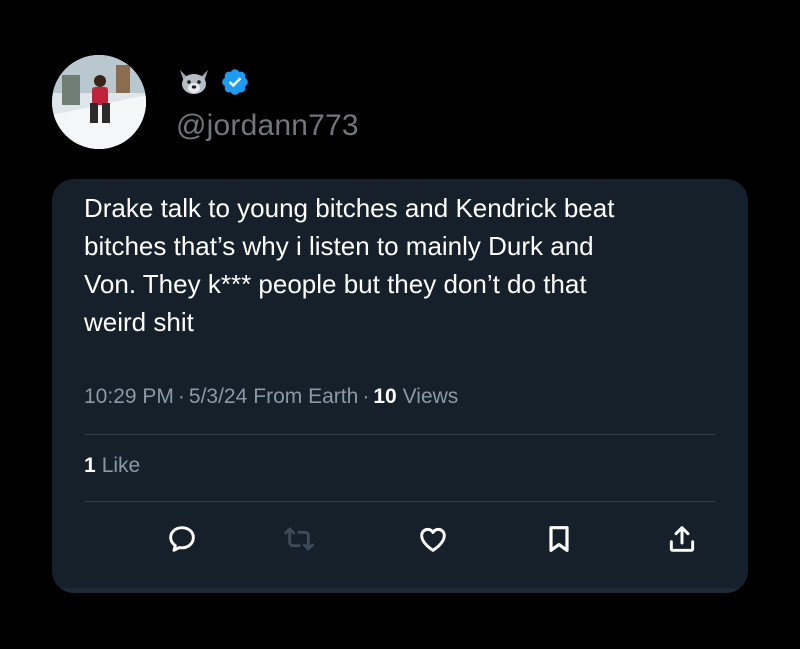 Image resolution: width=800 pixels, height=649 pixels. I want to click on tweet-date: 5/3/24, so click(218, 397).